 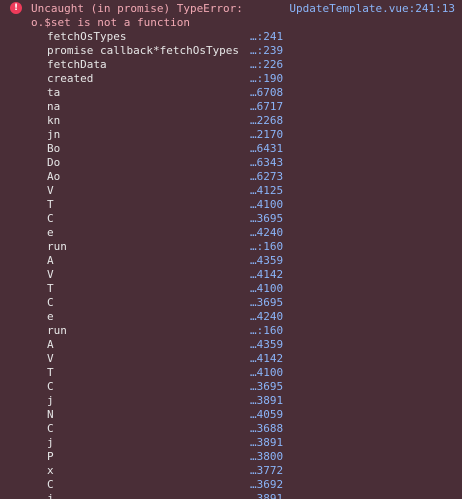 What do you see at coordinates (231, 485) in the screenshot?
I see `stack-frame: C …3692` at bounding box center [231, 485].